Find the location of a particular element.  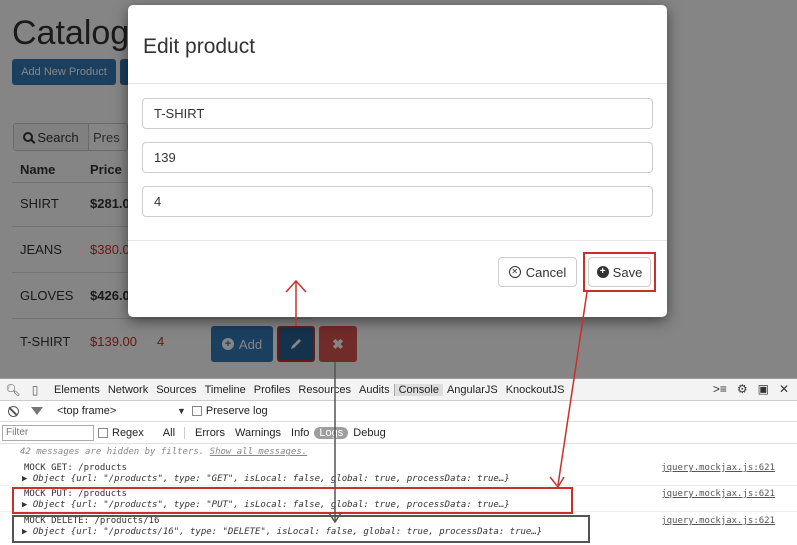

log-message: MOCK GET: /products is located at coordinates (75, 468).